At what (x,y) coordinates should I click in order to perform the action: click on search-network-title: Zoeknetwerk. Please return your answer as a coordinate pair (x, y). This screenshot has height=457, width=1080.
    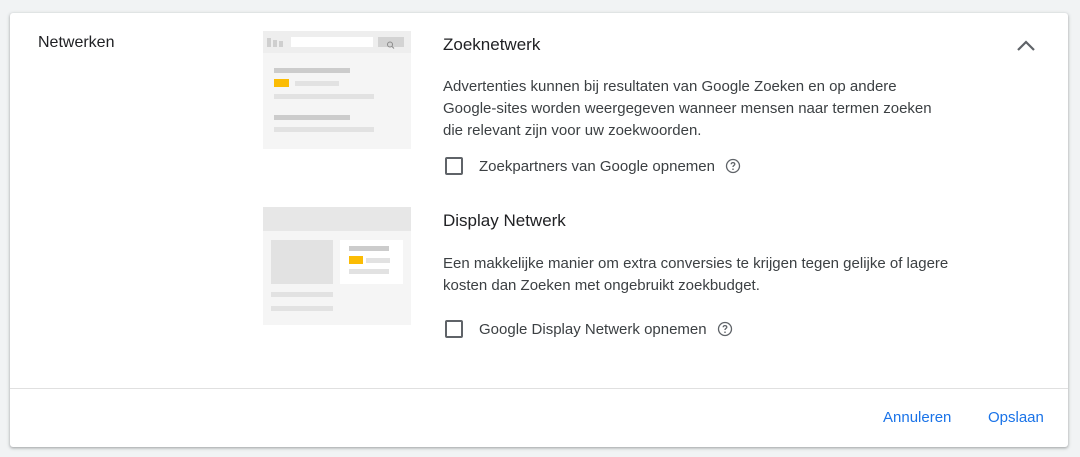
    Looking at the image, I should click on (492, 44).